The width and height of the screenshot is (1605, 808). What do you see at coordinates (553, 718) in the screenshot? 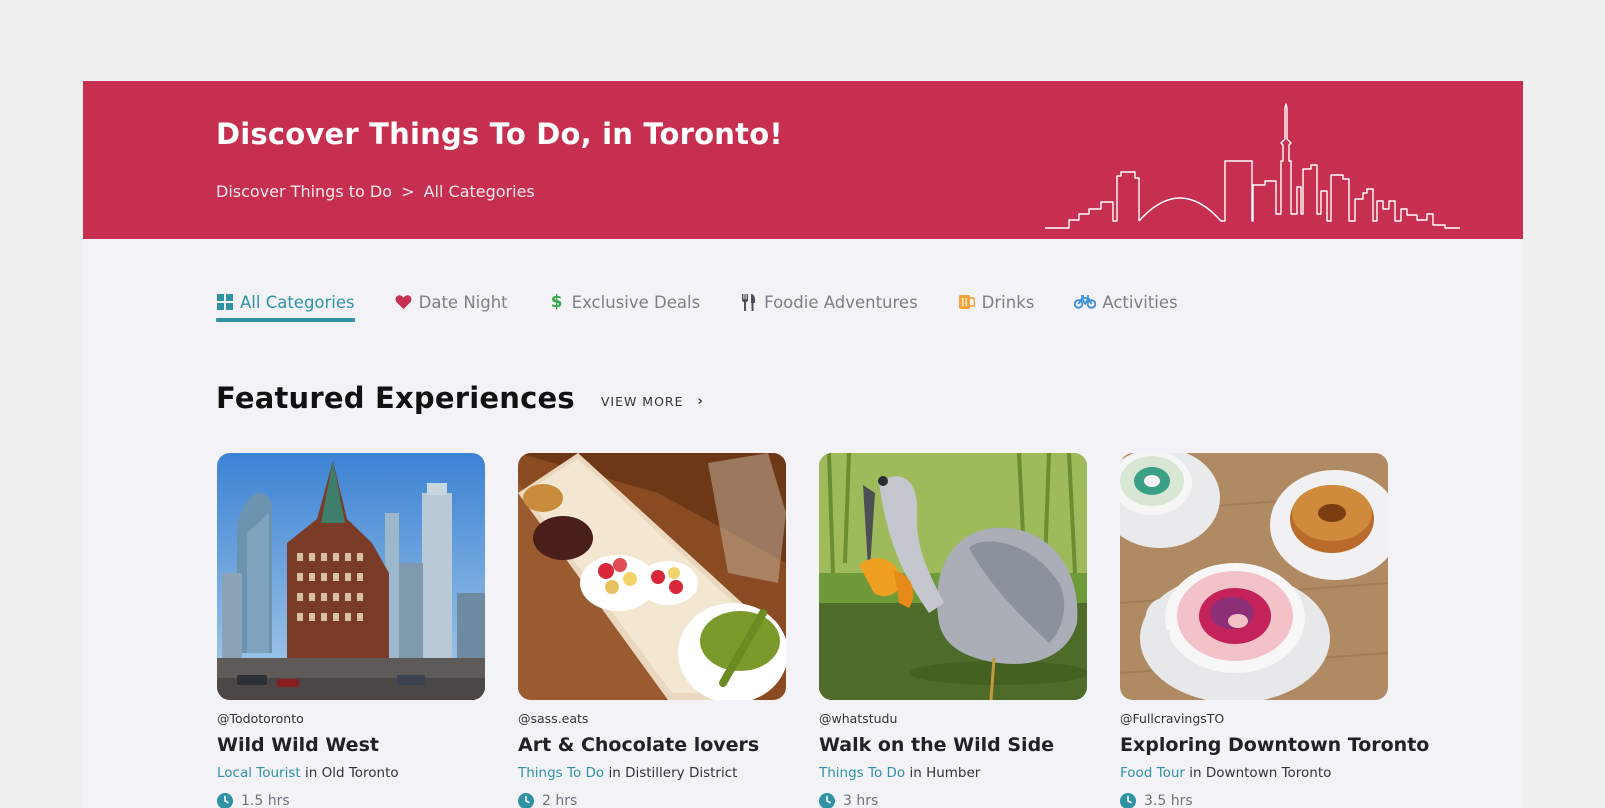
I see `author-handle: @sass.eats` at bounding box center [553, 718].